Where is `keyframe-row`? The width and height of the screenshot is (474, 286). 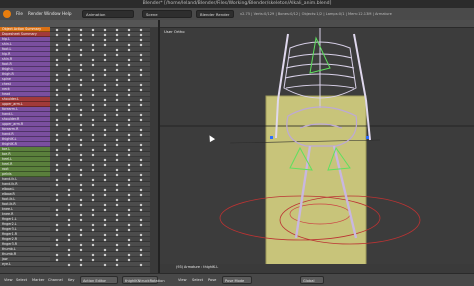
keyframe-row is located at coordinates (100, 264).